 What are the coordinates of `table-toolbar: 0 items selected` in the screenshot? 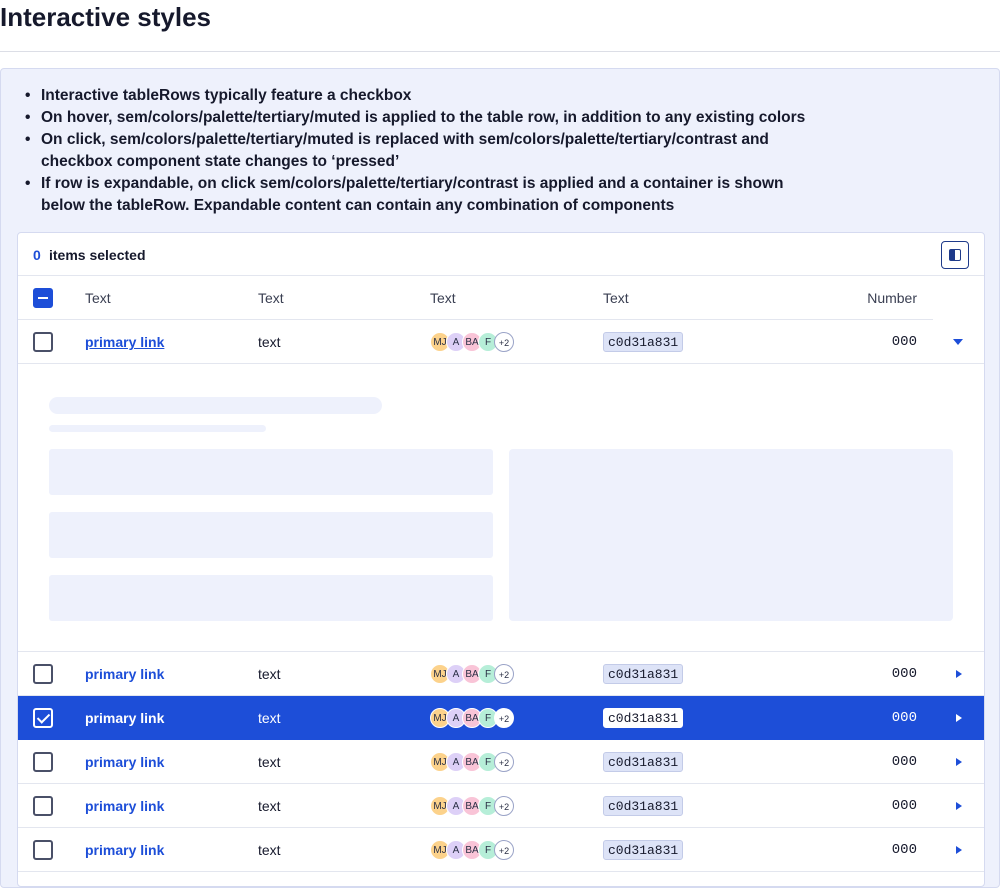 It's located at (501, 254).